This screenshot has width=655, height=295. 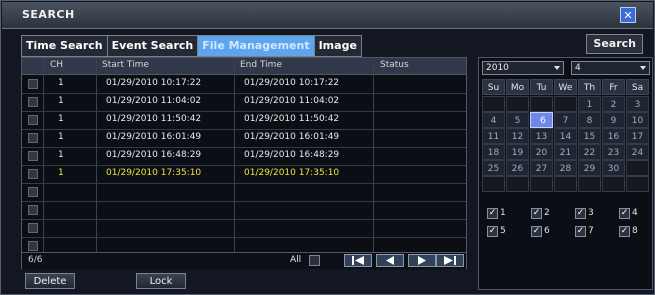 What do you see at coordinates (637, 152) in the screenshot?
I see `calendar-day: 24` at bounding box center [637, 152].